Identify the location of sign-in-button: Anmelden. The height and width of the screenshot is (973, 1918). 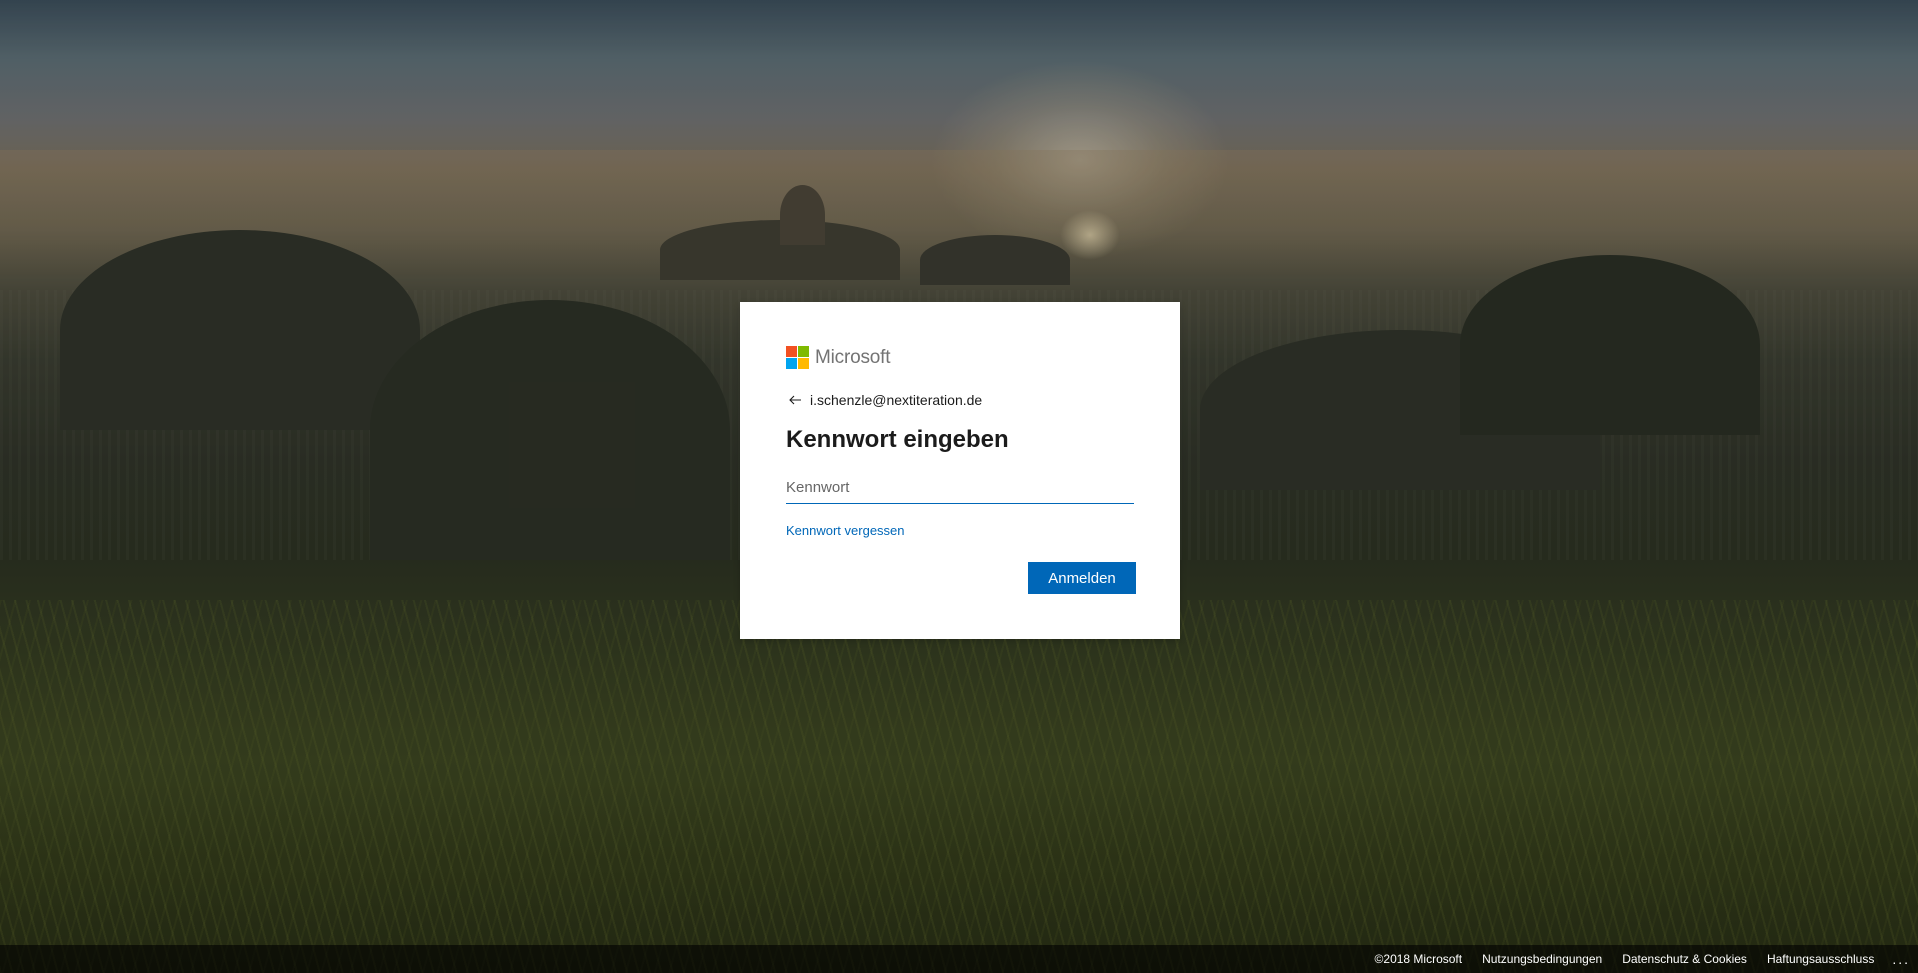
(1082, 578).